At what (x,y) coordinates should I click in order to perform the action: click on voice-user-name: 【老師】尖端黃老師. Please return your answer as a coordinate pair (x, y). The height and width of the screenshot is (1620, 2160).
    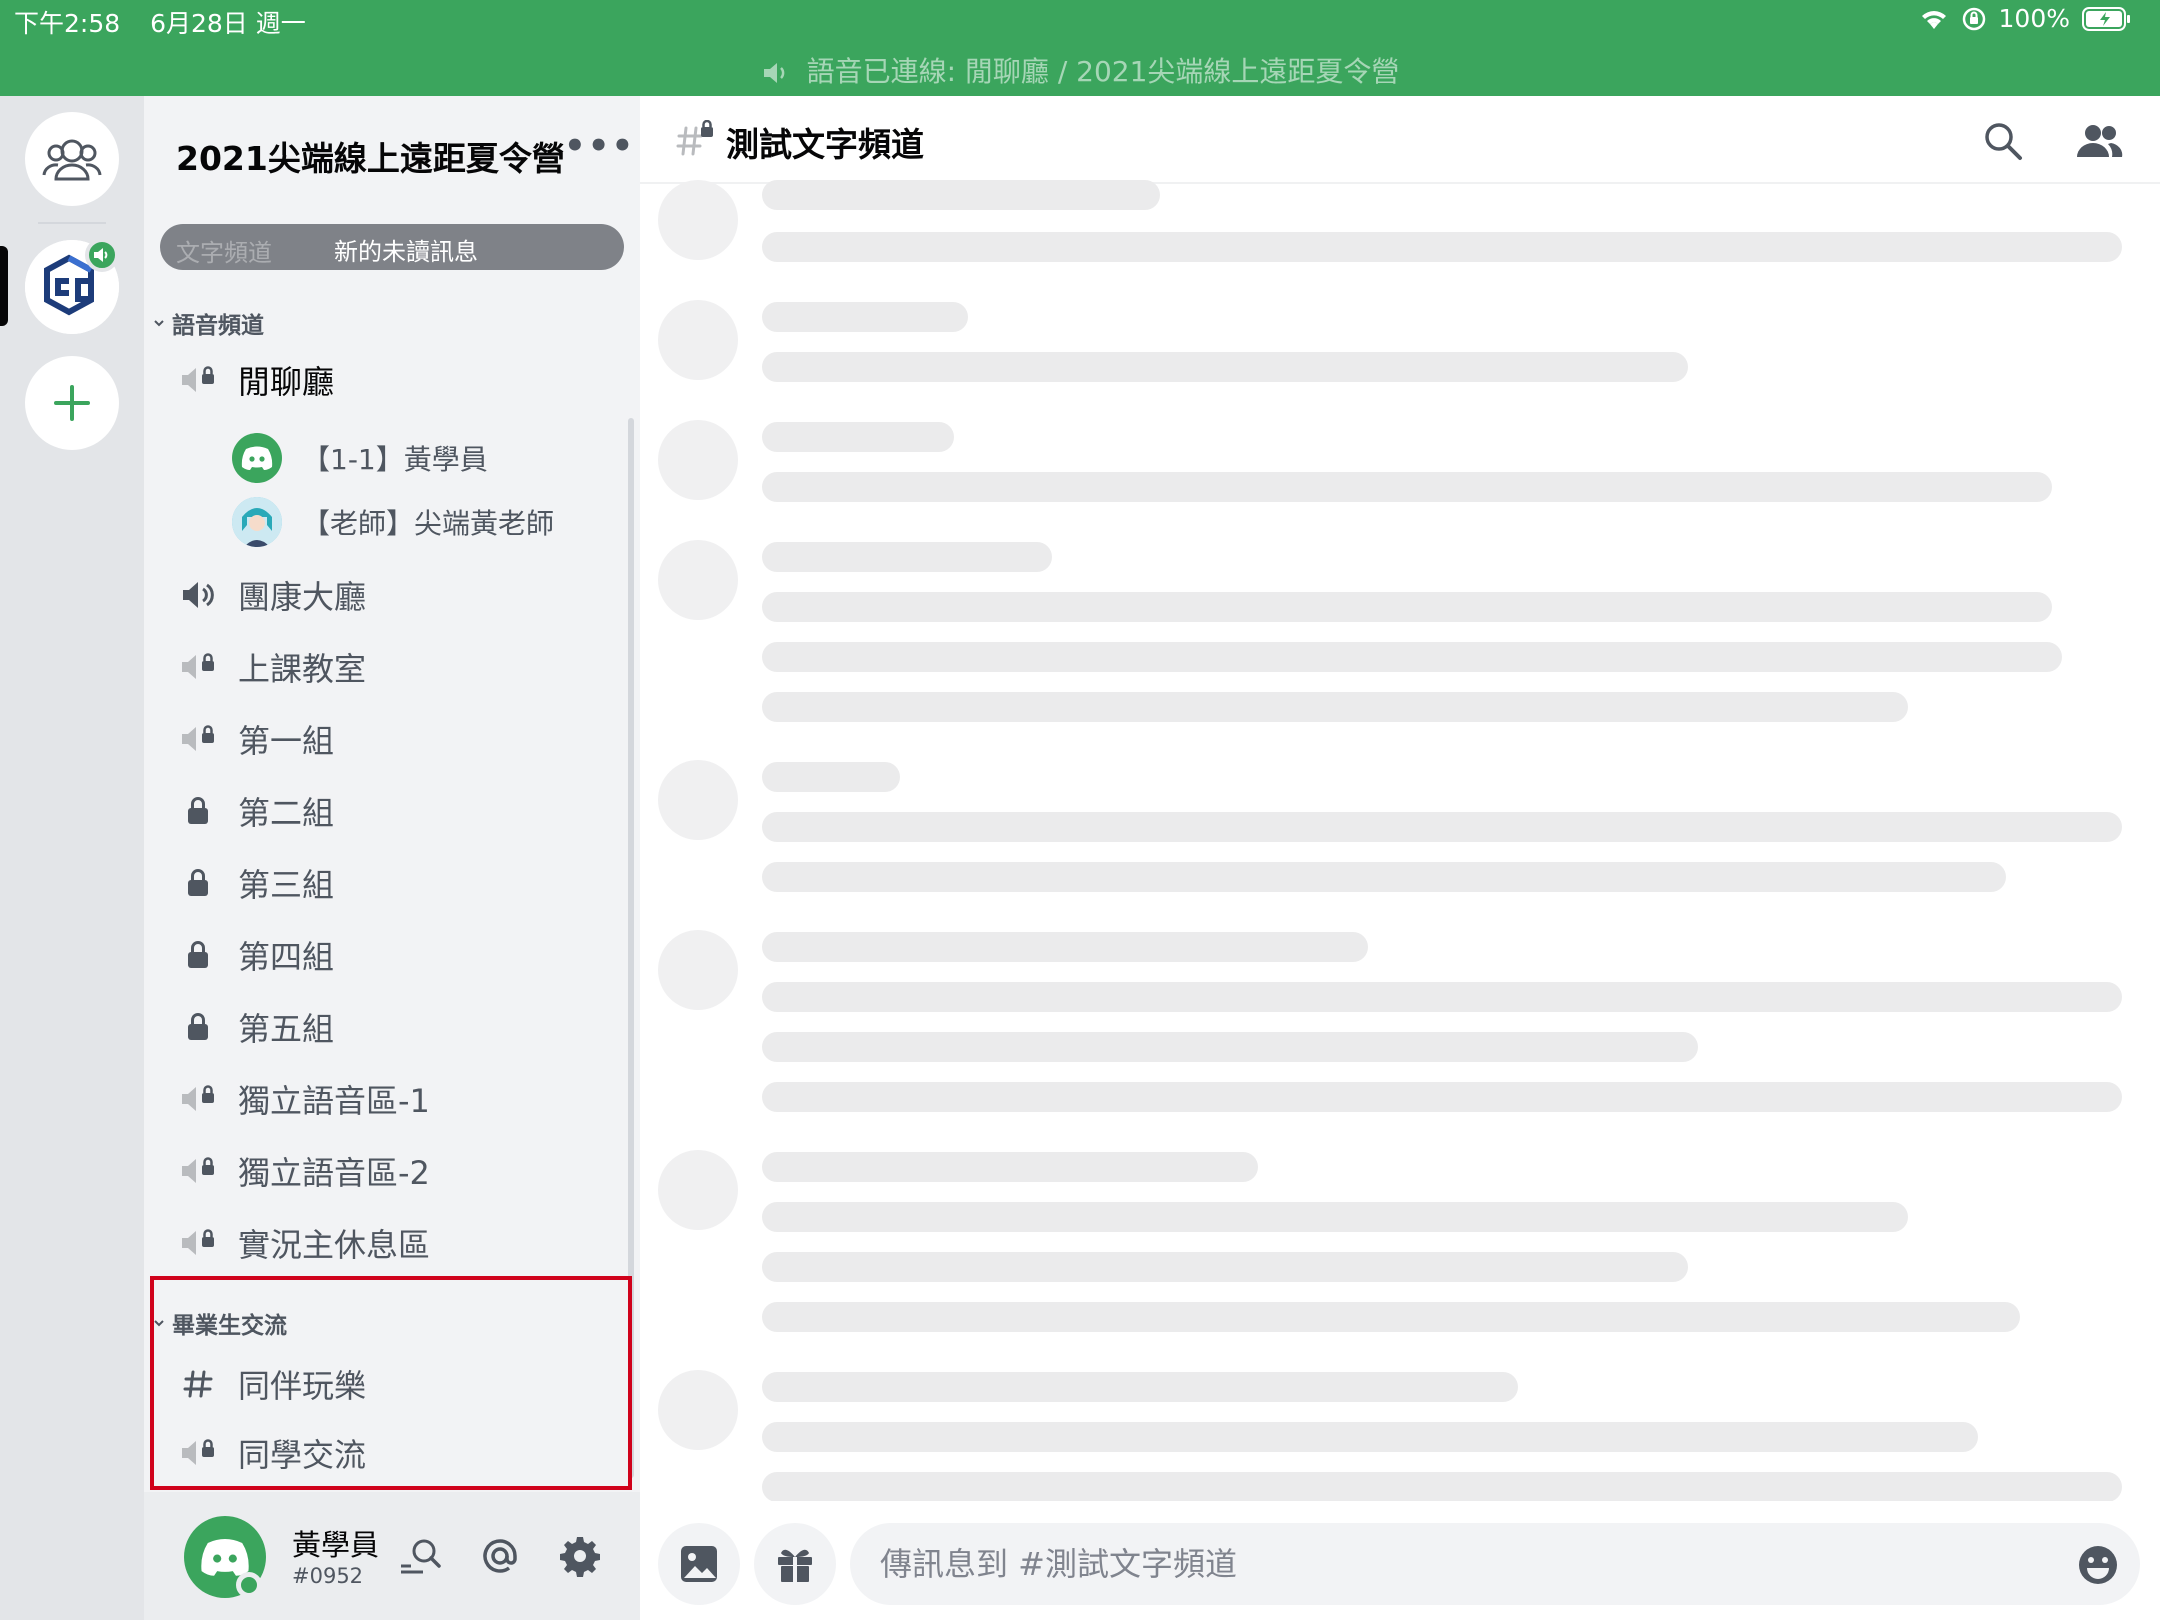
    Looking at the image, I should click on (428, 523).